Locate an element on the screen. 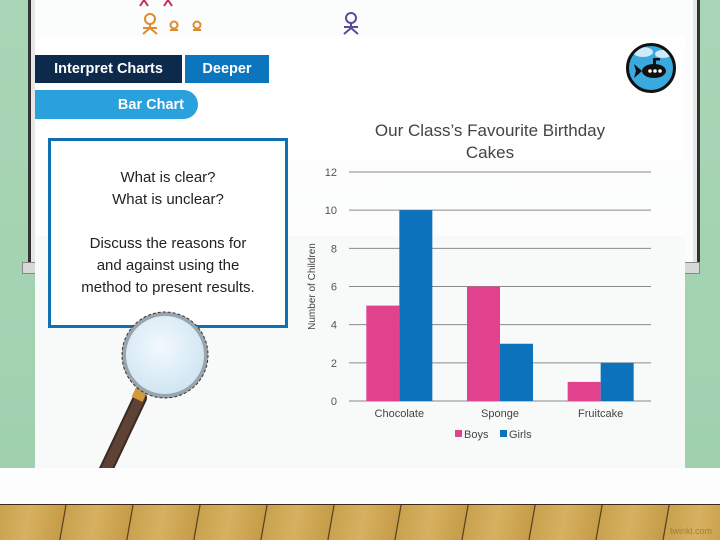 The width and height of the screenshot is (720, 540). watermark: twinkl.com is located at coordinates (690, 531).